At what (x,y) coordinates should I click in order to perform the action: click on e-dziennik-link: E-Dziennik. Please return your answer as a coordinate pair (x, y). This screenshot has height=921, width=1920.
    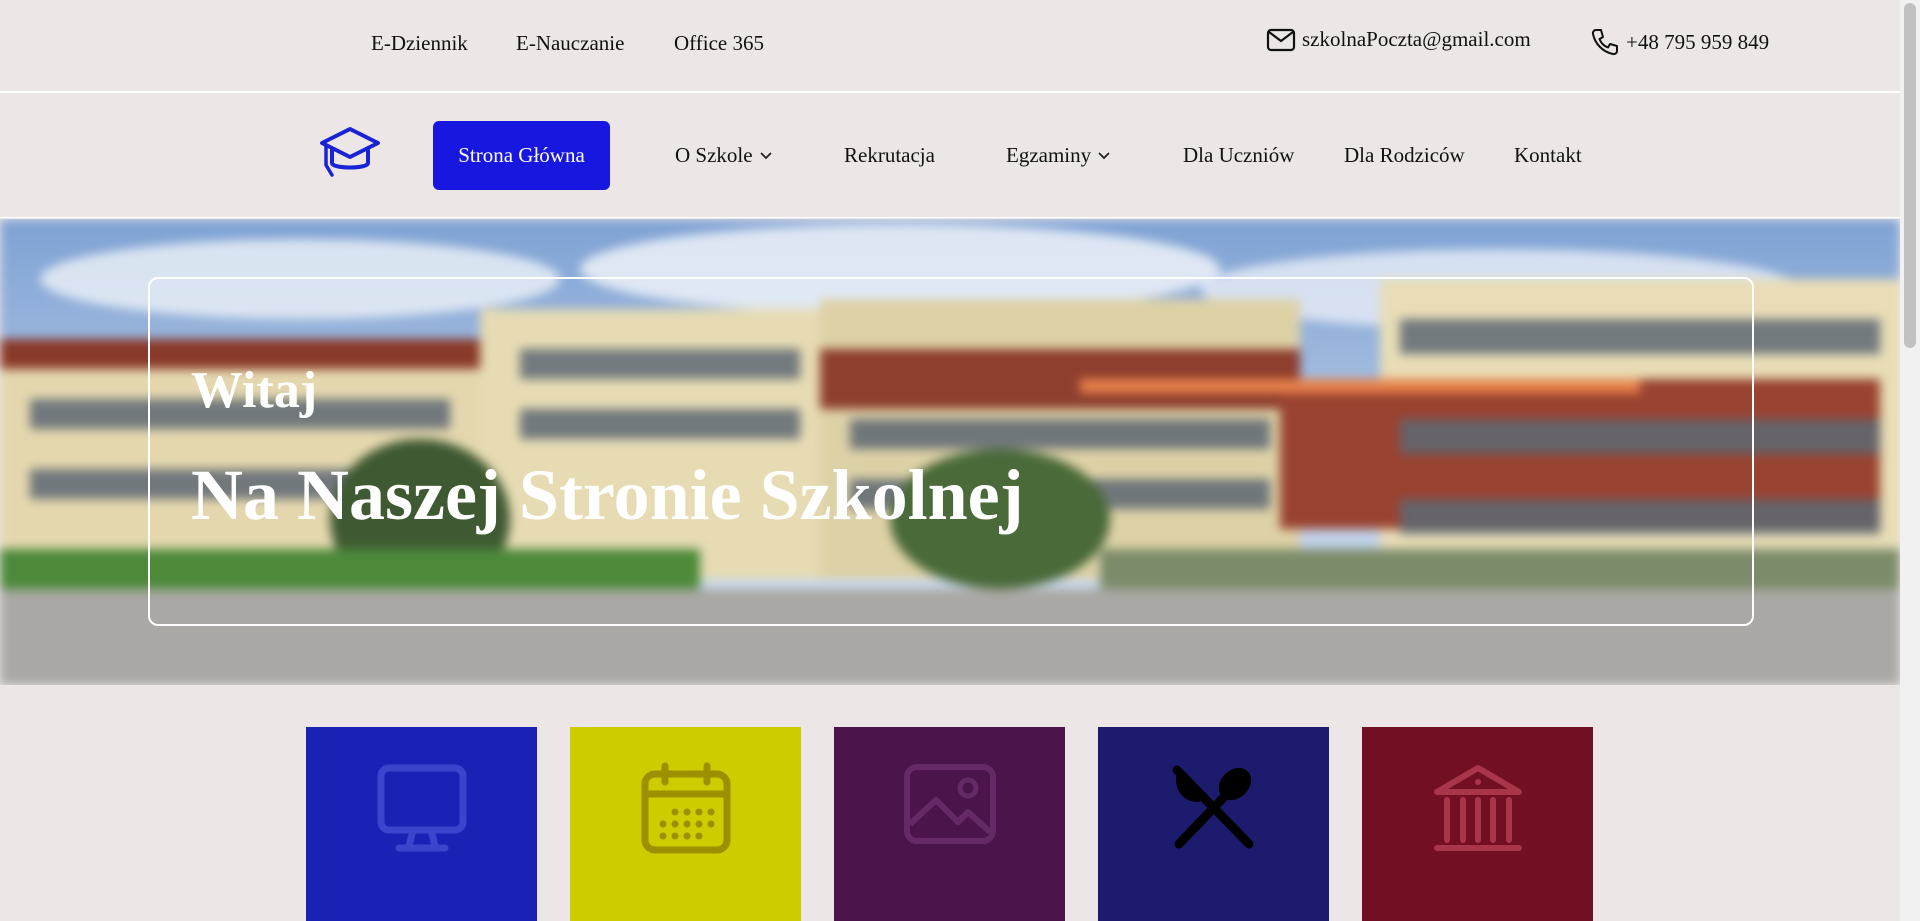
    Looking at the image, I should click on (419, 43).